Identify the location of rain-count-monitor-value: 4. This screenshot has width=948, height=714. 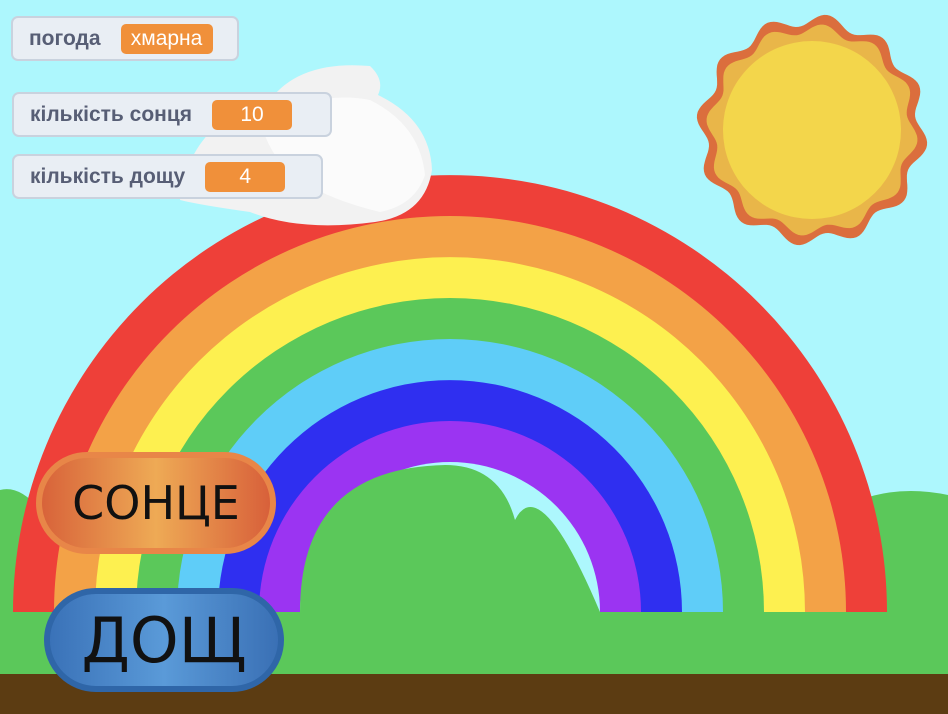
(245, 176).